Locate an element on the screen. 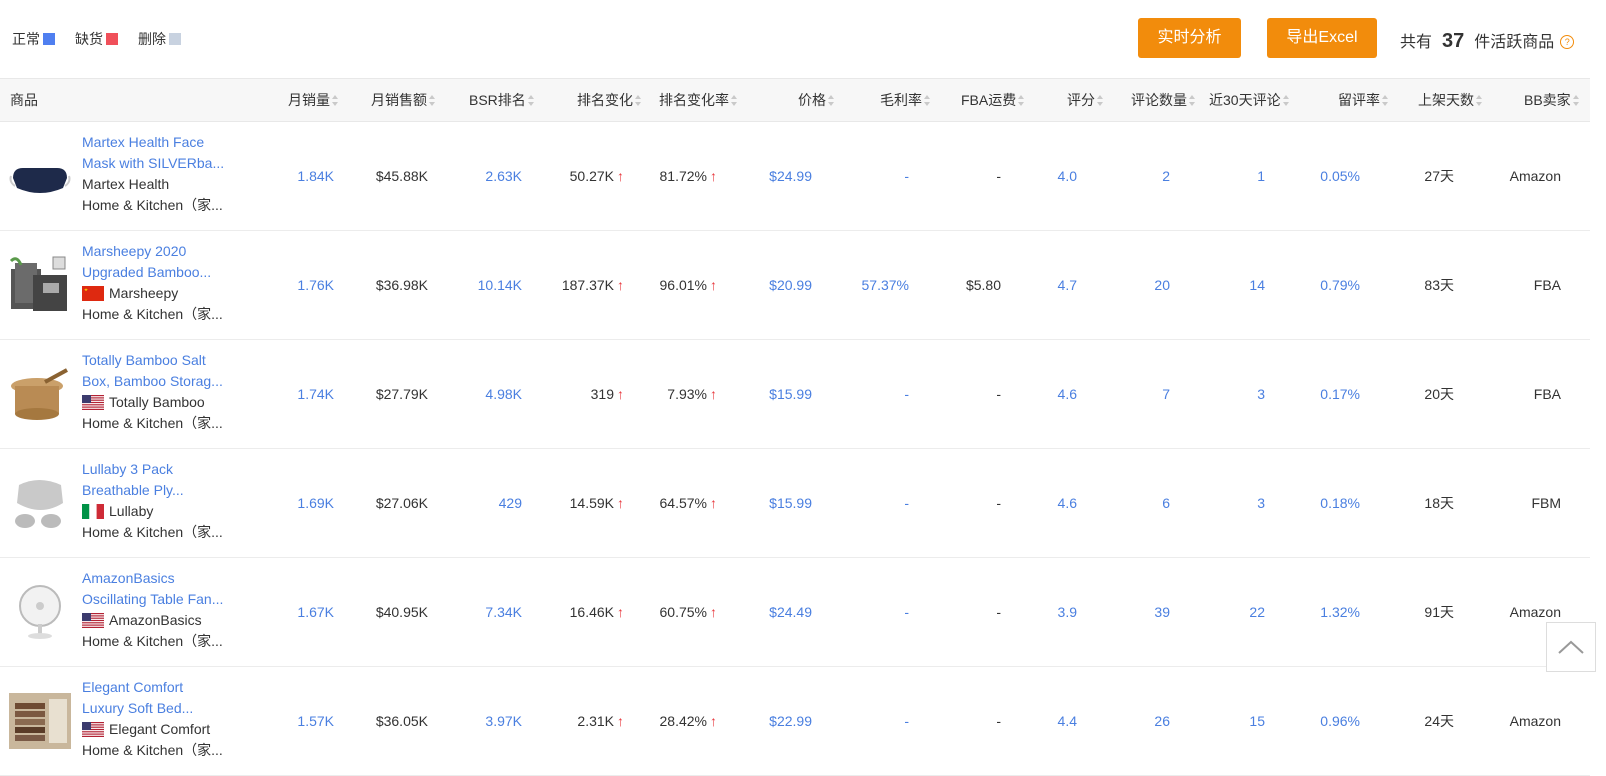 The image size is (1606, 776). col-monthly-revenue: 月销售额 is located at coordinates (403, 100).